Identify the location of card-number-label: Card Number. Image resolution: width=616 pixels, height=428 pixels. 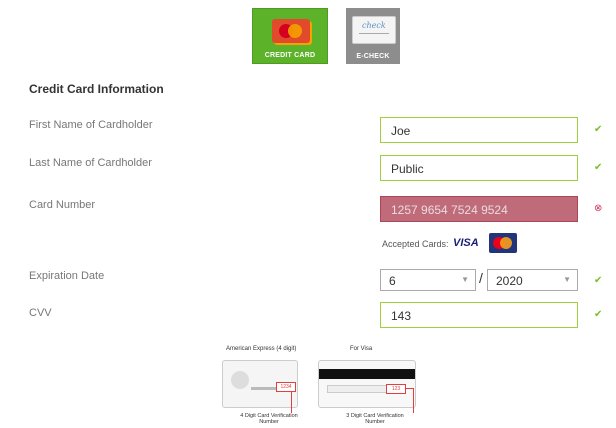
(62, 205).